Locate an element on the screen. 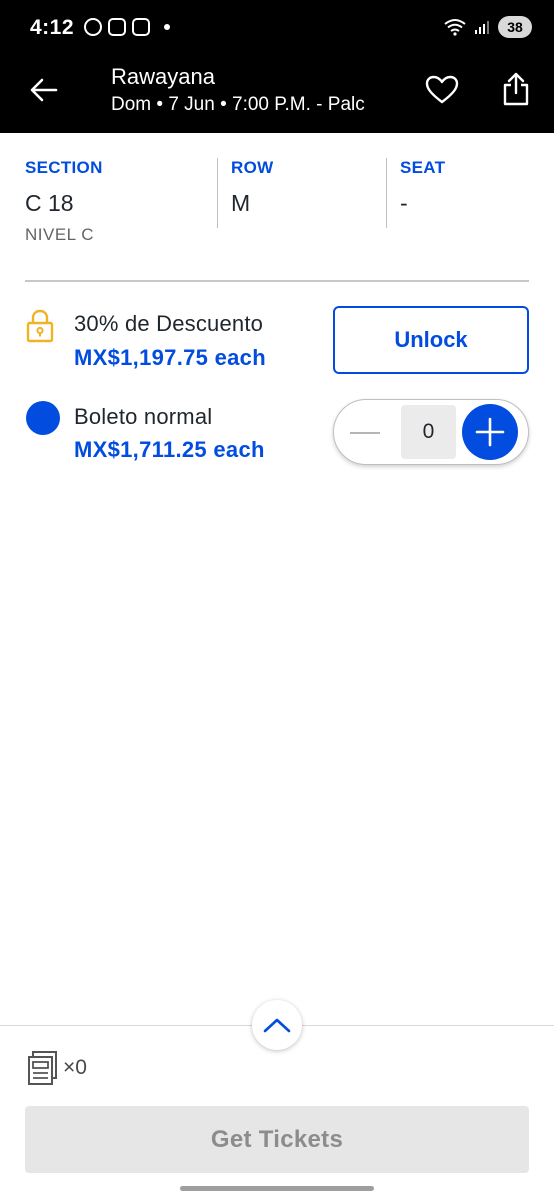  increase-button is located at coordinates (490, 432).